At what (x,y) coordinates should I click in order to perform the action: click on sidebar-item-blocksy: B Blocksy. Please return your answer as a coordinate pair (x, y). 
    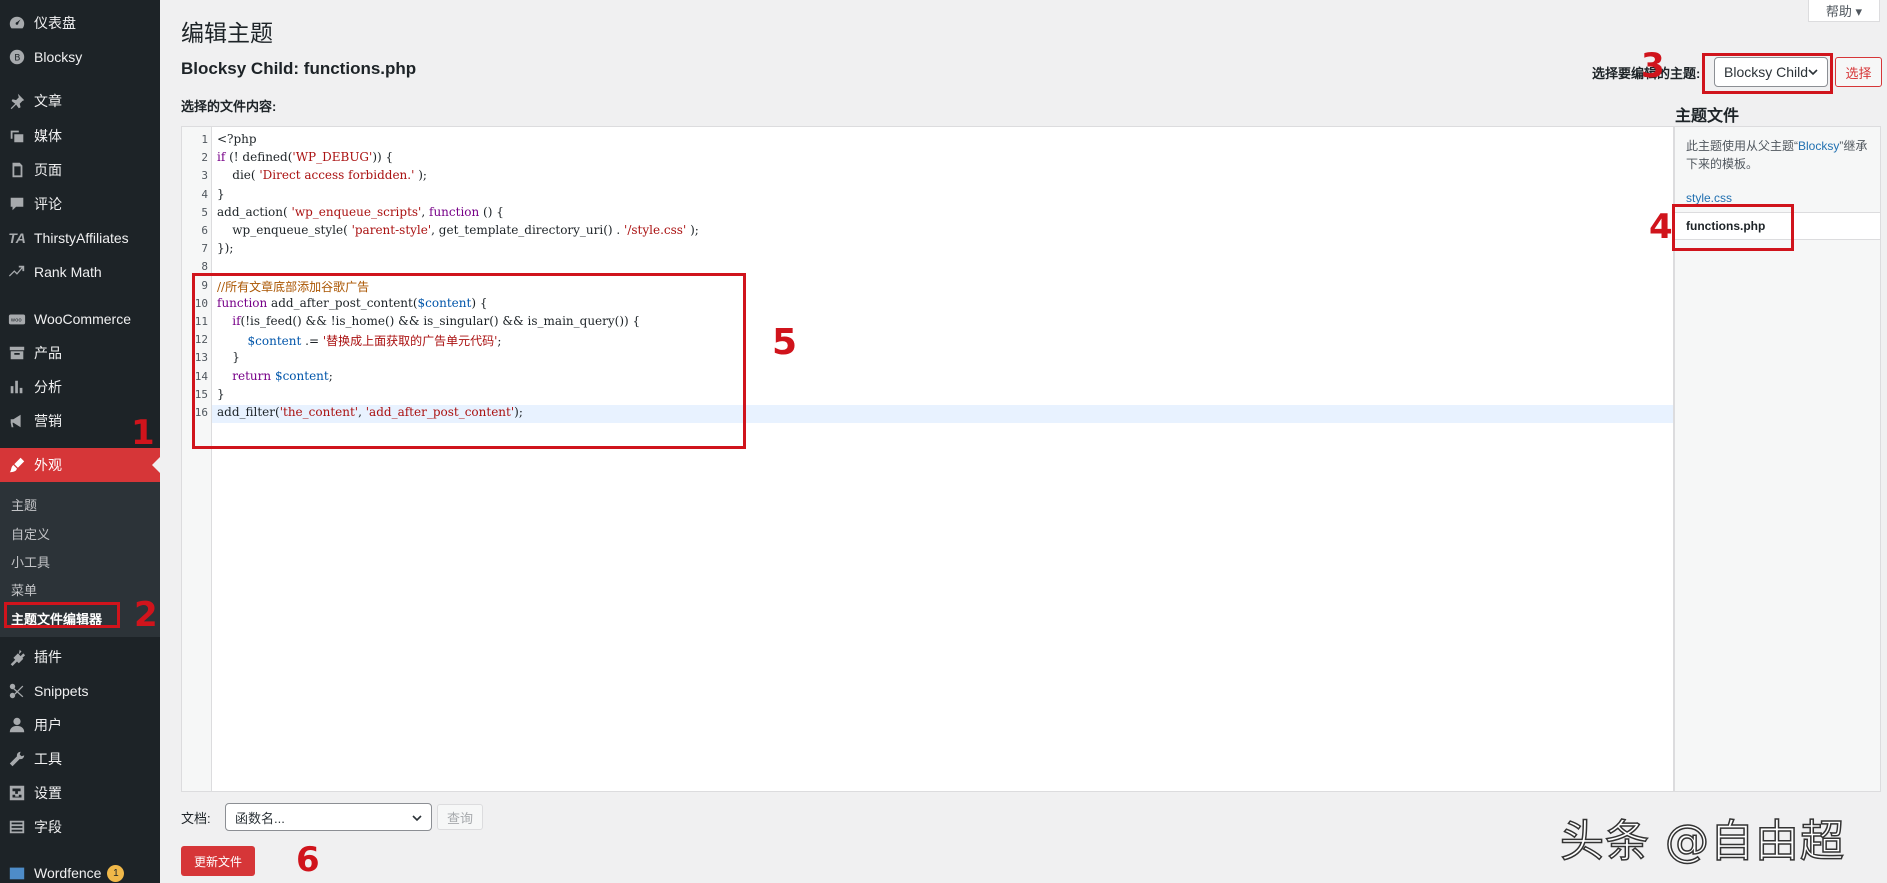
    Looking at the image, I should click on (80, 57).